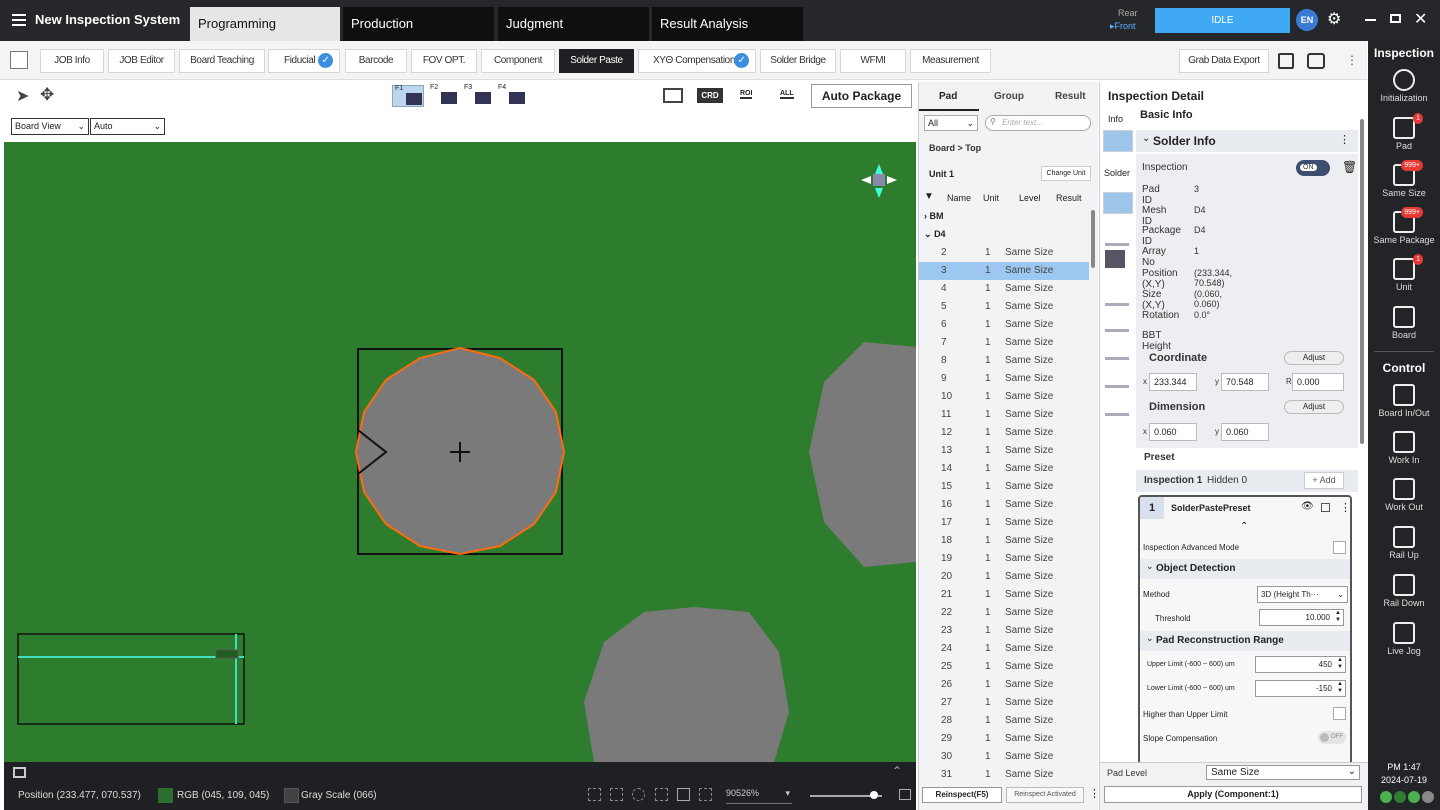  Describe the element at coordinates (1117, 235) in the screenshot. I see `solder-shape-icon` at that location.